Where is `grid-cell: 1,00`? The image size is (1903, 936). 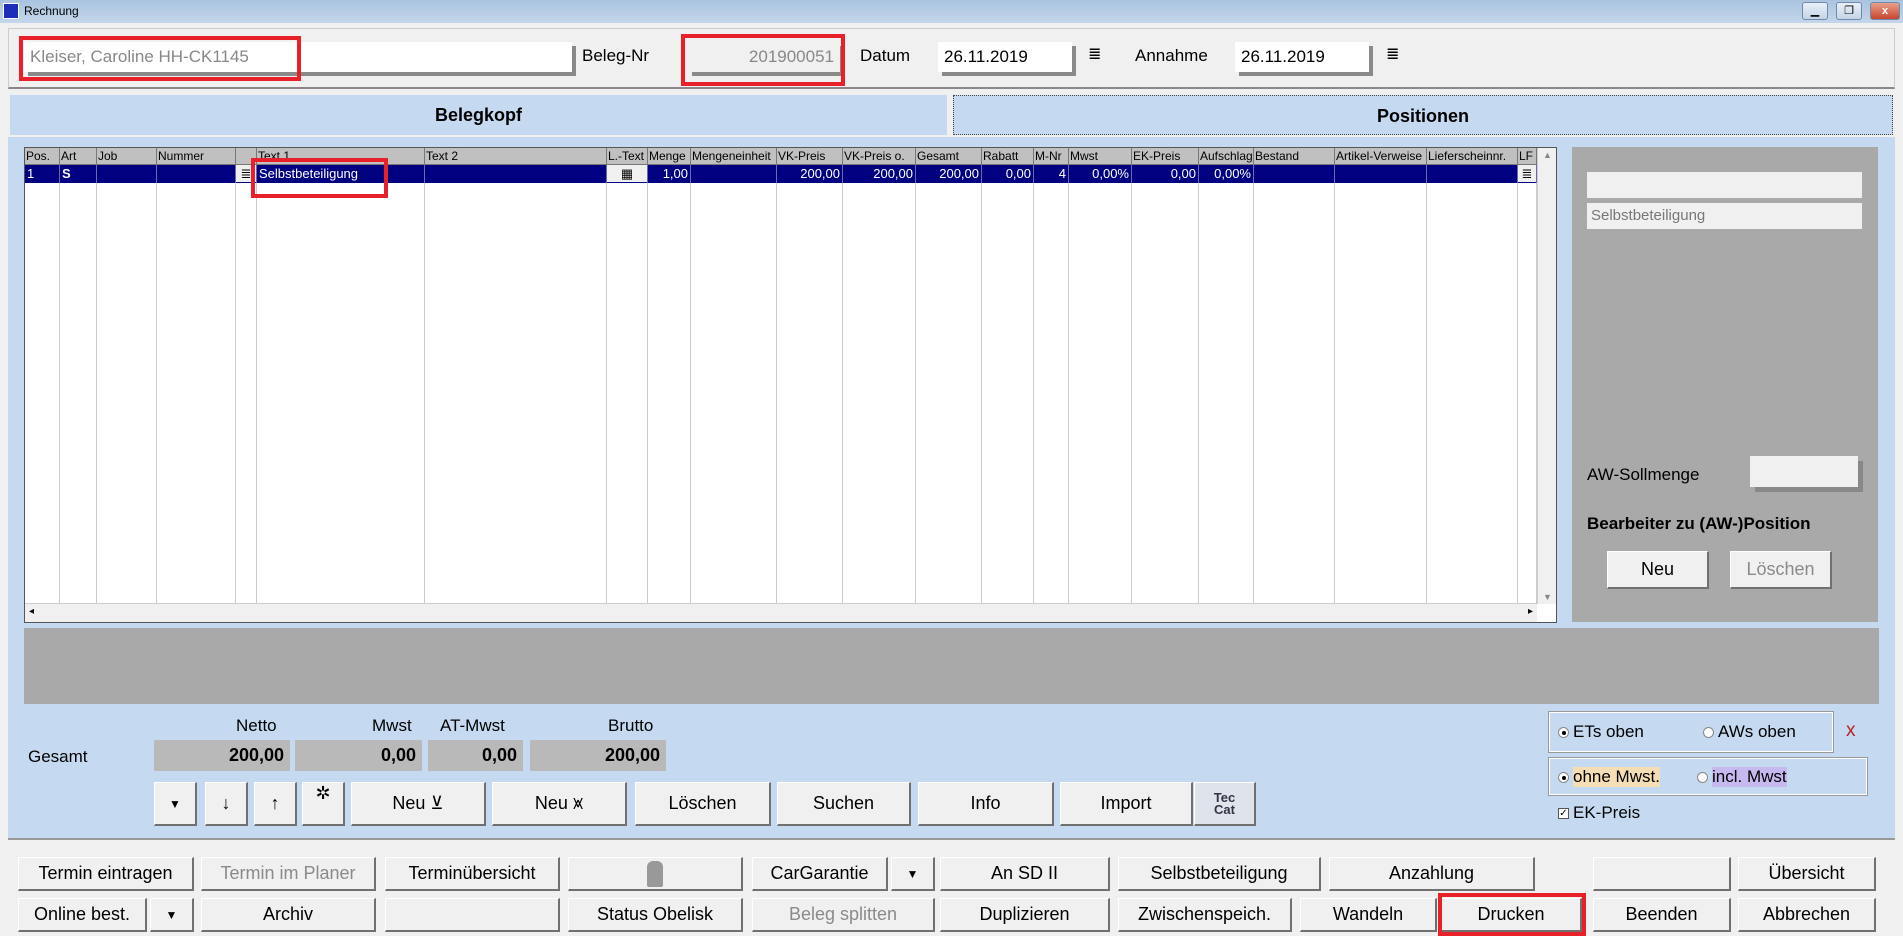 grid-cell: 1,00 is located at coordinates (669, 174).